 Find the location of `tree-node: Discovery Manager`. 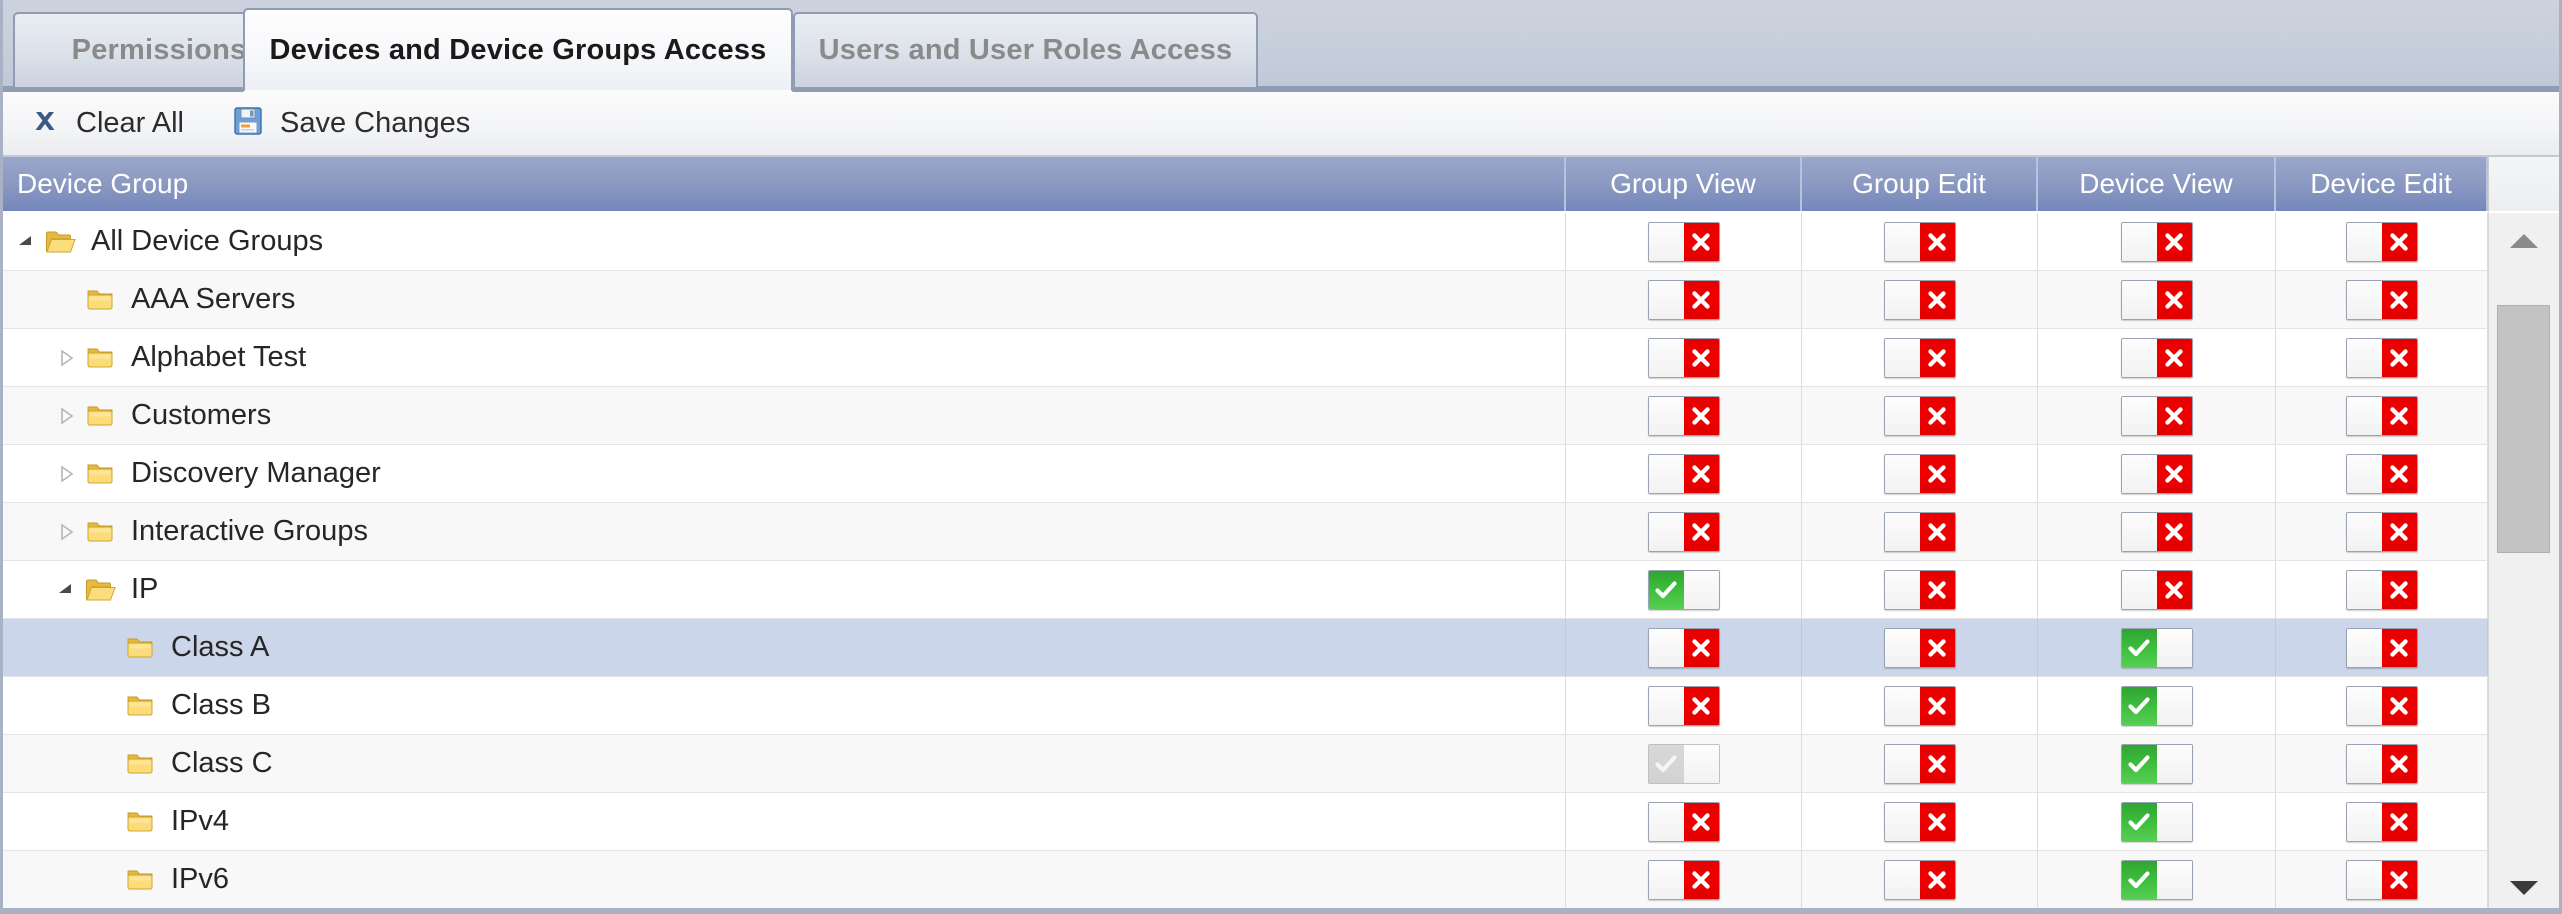

tree-node: Discovery Manager is located at coordinates (195, 473).